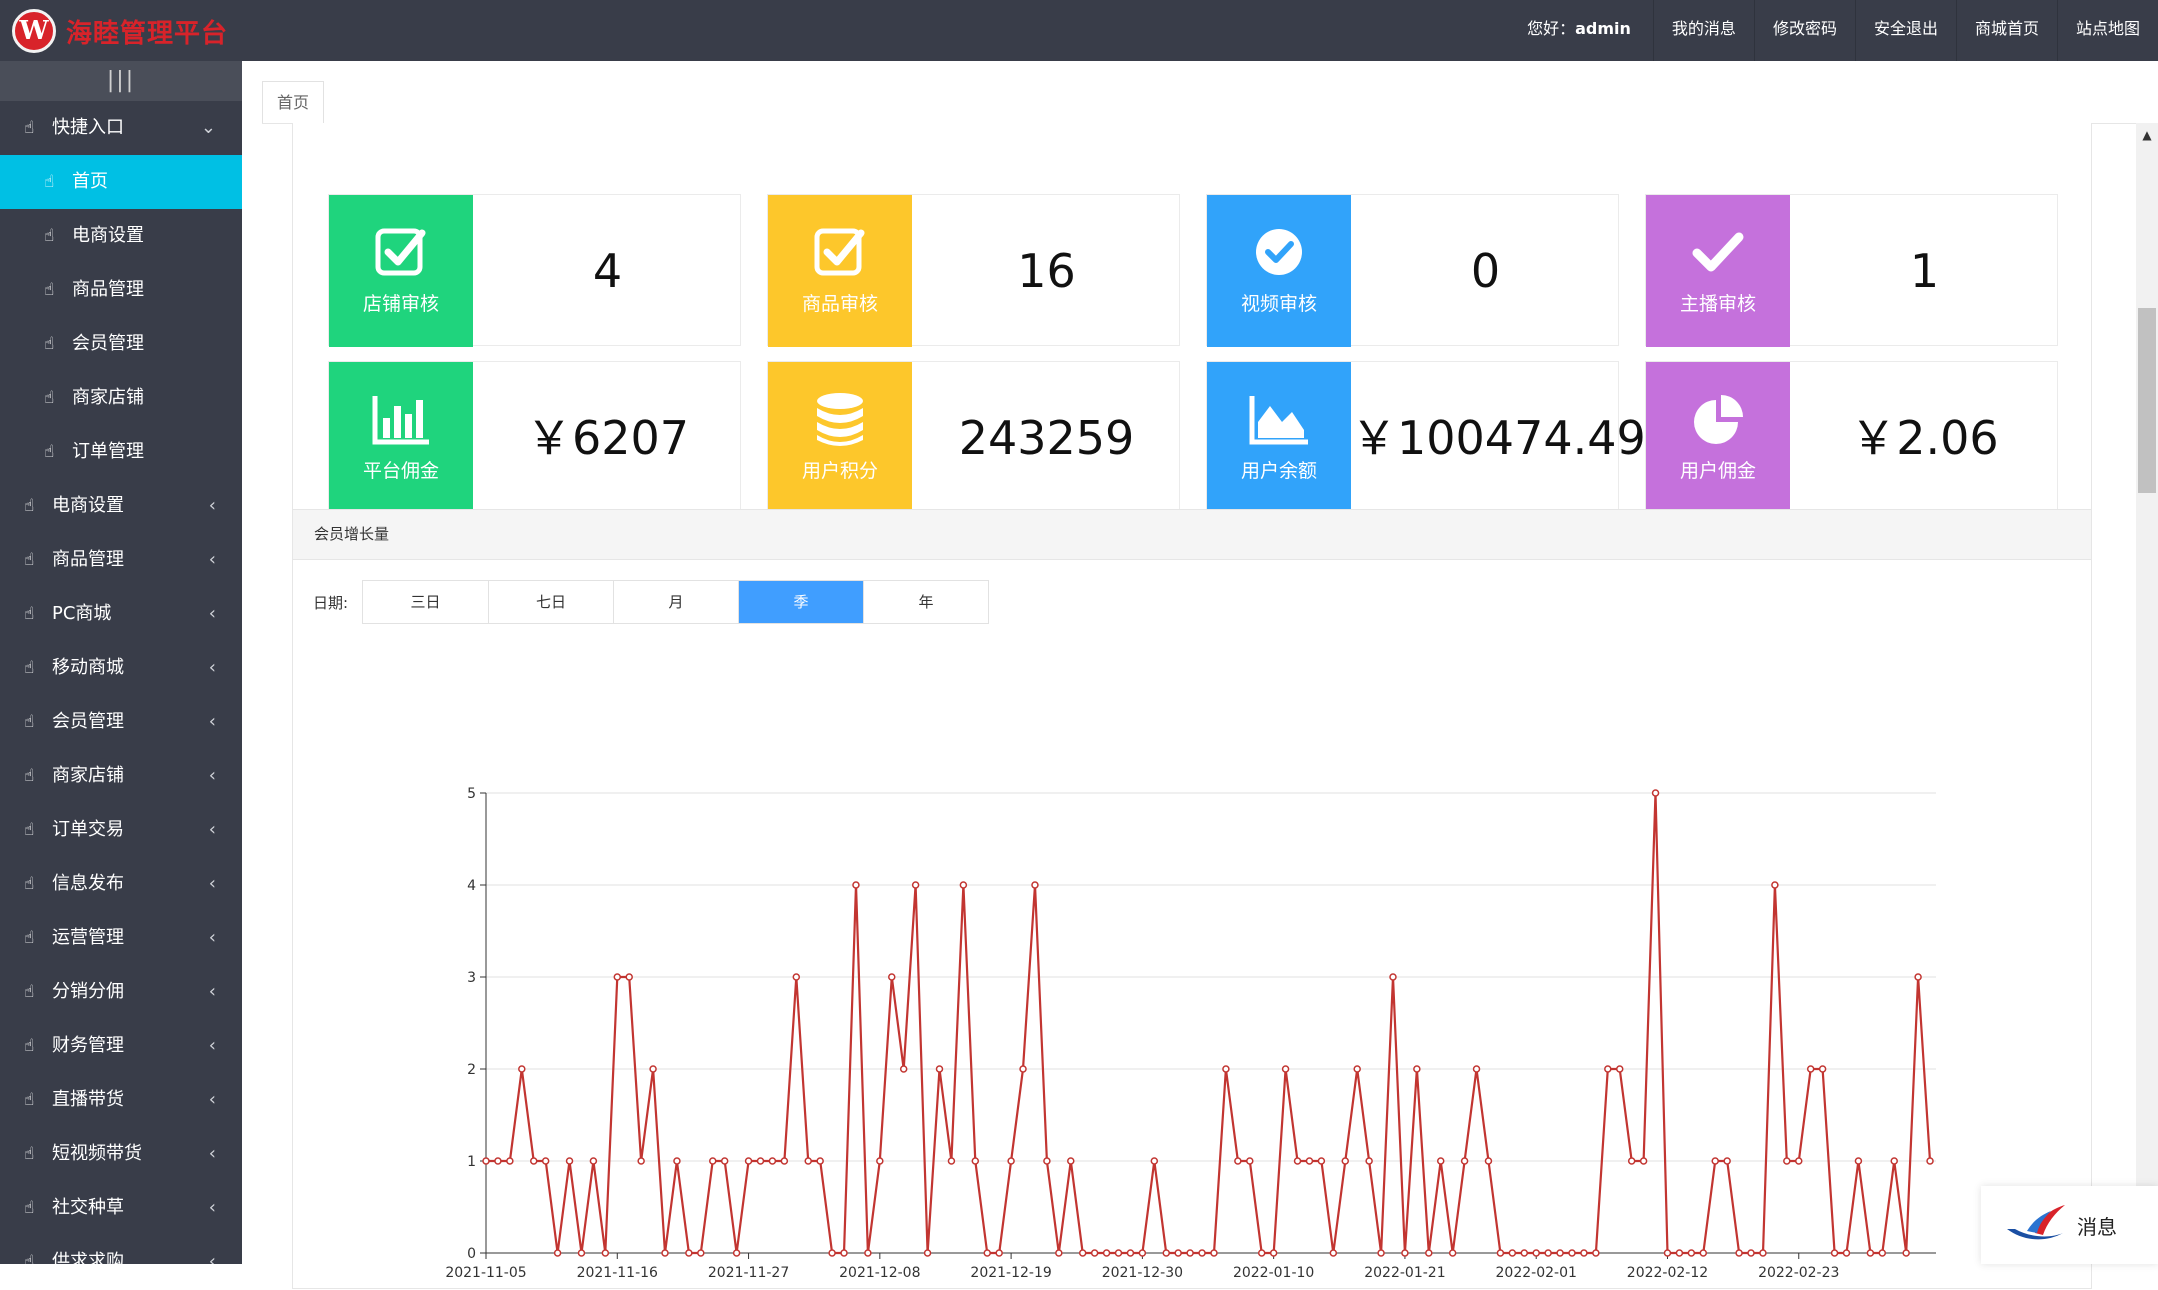 The width and height of the screenshot is (2158, 1290). What do you see at coordinates (973, 437) in the screenshot?
I see `stat-card: 用户积分 243259` at bounding box center [973, 437].